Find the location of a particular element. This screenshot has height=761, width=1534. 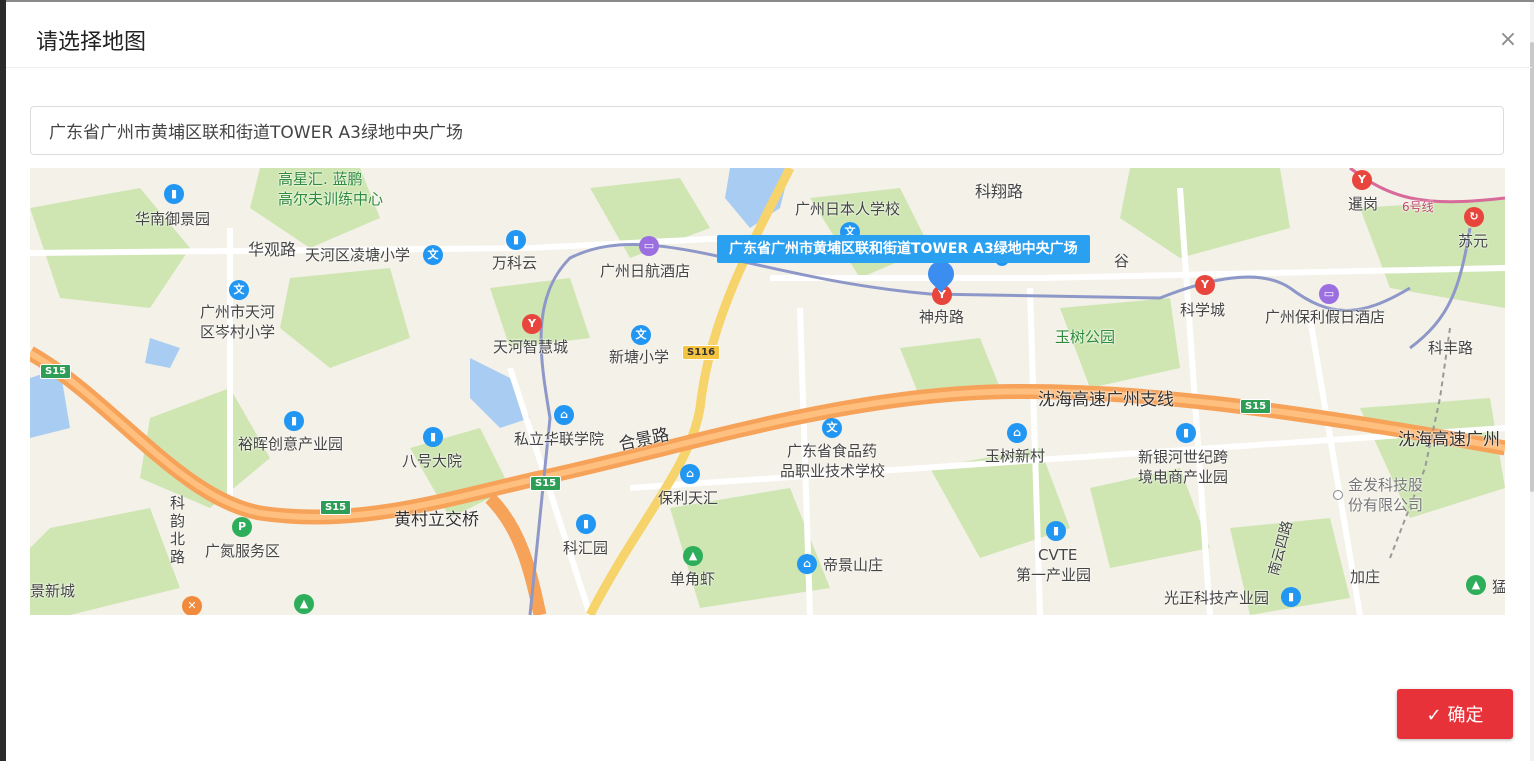

poi-label: 金发科技股 is located at coordinates (1386, 485).